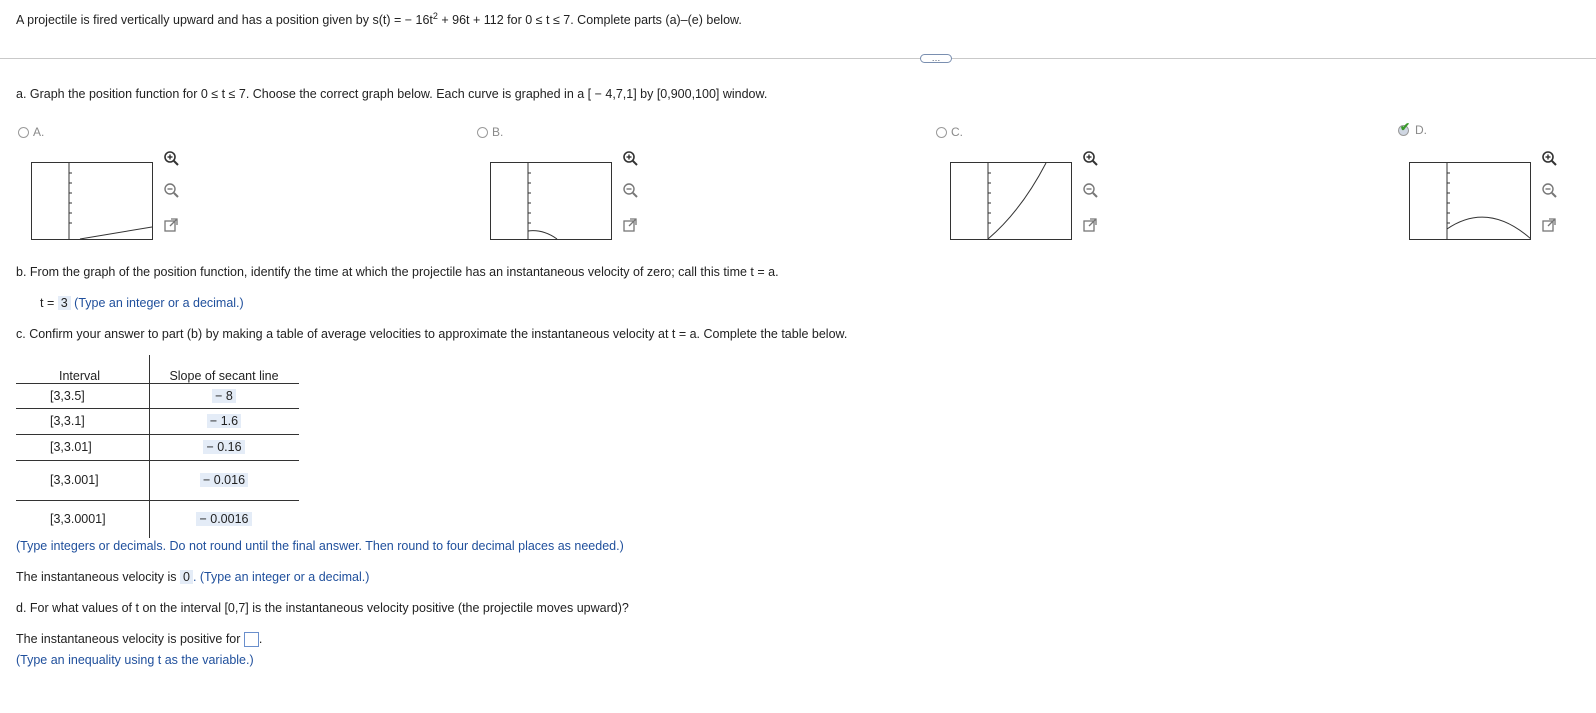  I want to click on option-b-radio, so click(482, 132).